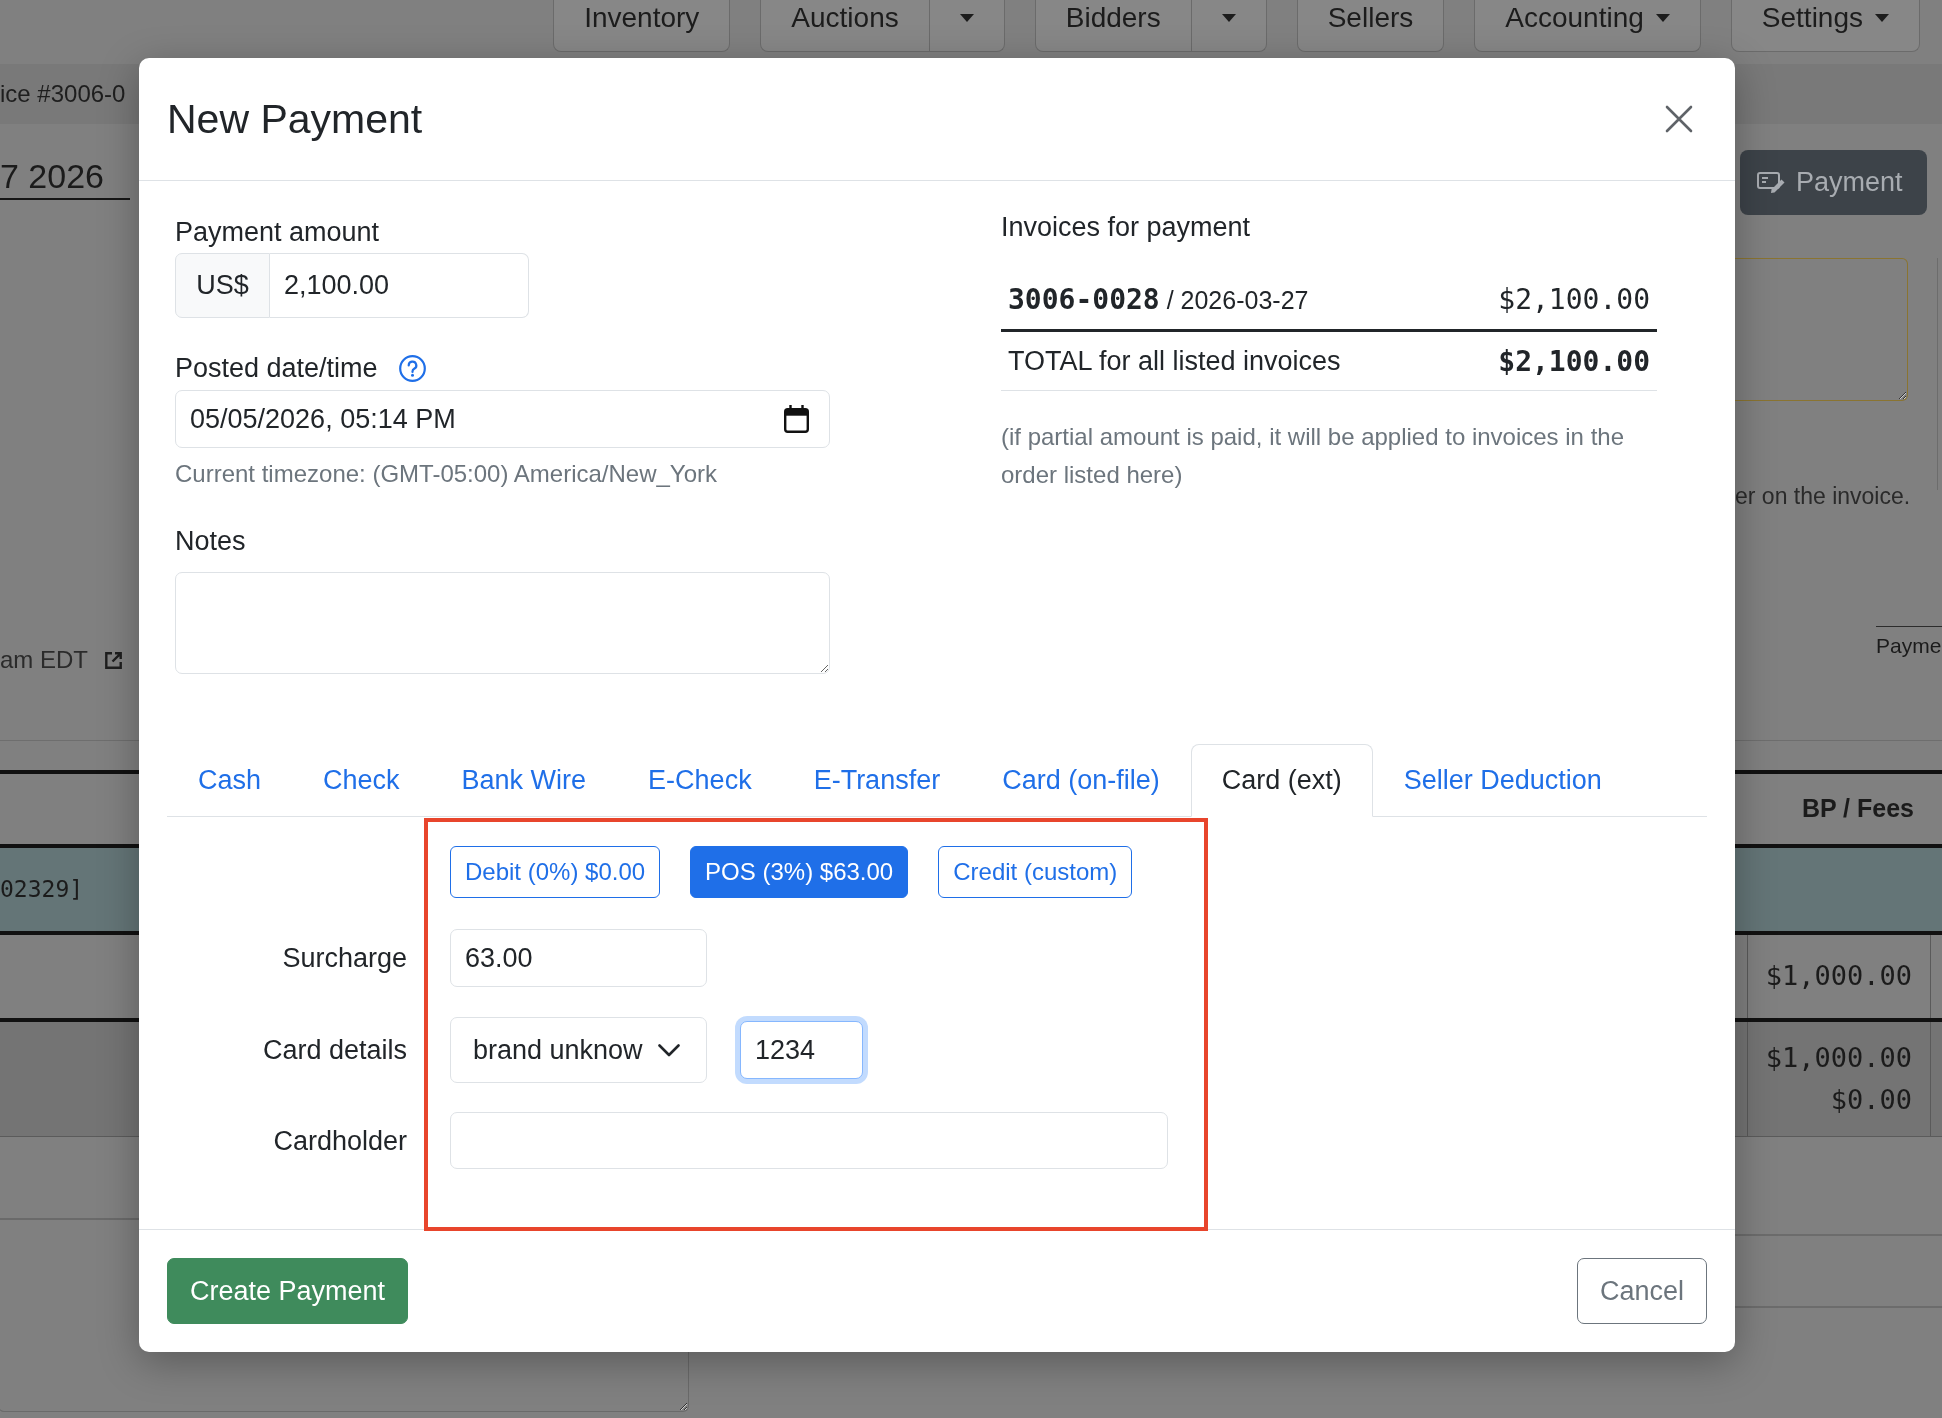 The image size is (1942, 1418). Describe the element at coordinates (1313, 456) in the screenshot. I see `help-text: (if partial amount is paid, it will be applied to invoices in the order listed here)` at that location.